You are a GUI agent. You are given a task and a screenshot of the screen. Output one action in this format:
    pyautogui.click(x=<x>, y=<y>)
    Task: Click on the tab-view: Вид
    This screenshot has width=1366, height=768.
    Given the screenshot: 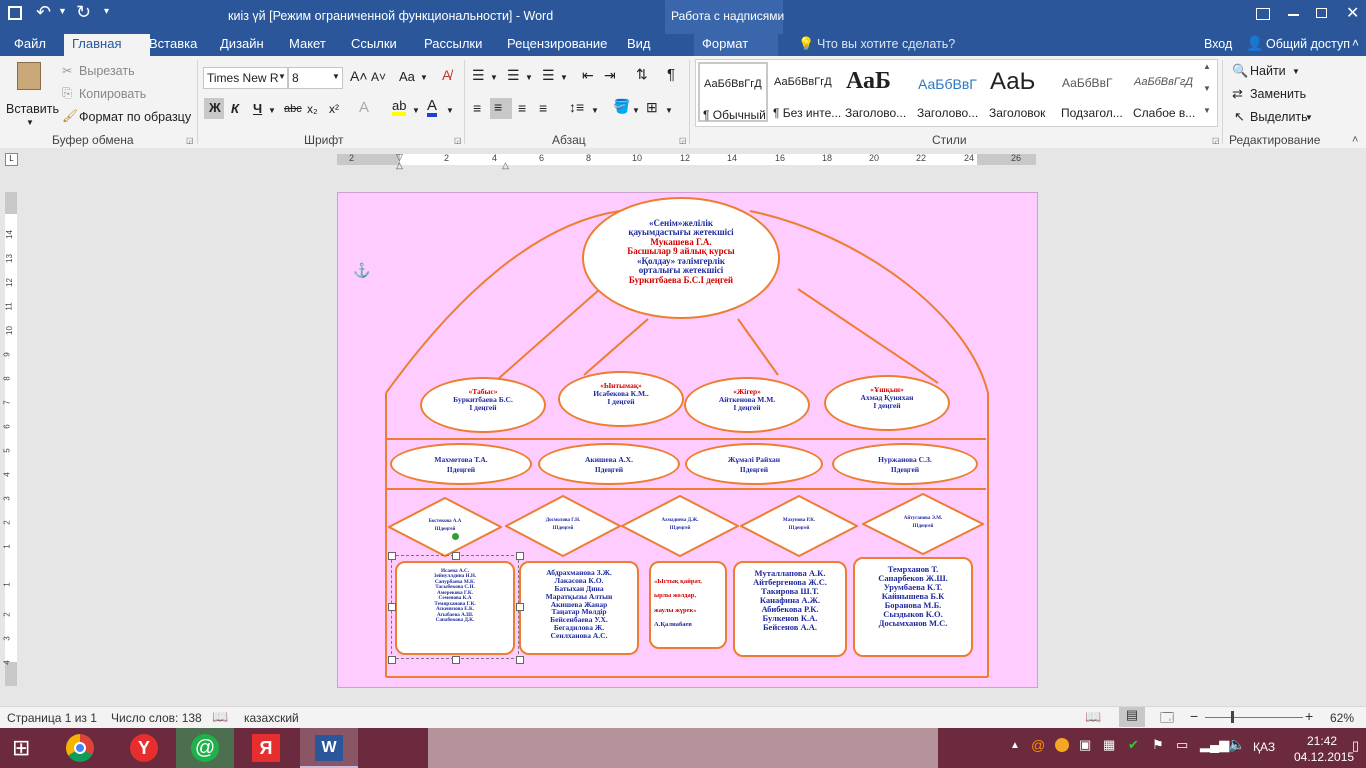 What is the action you would take?
    pyautogui.click(x=639, y=45)
    